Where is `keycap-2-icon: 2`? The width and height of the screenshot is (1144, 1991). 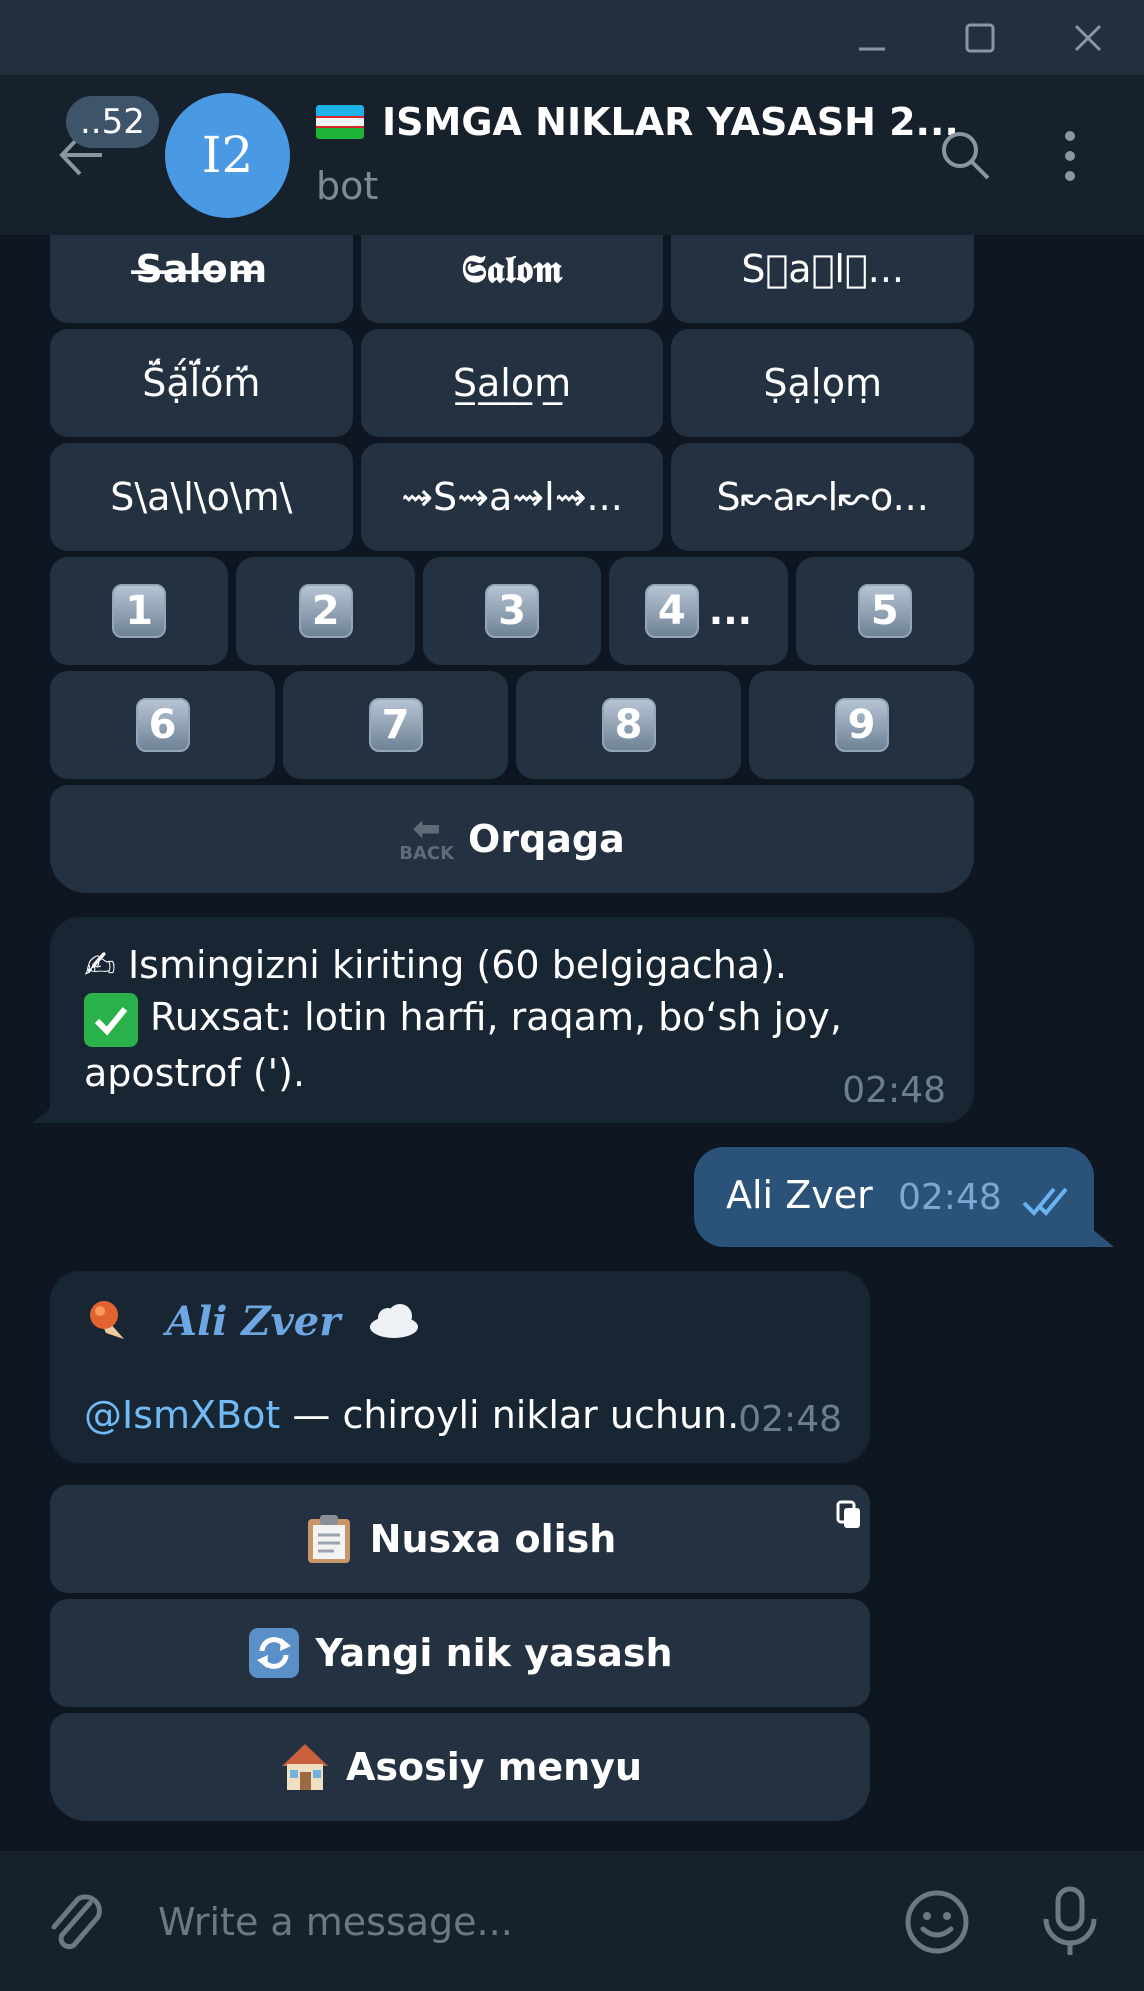 keycap-2-icon: 2 is located at coordinates (325, 611).